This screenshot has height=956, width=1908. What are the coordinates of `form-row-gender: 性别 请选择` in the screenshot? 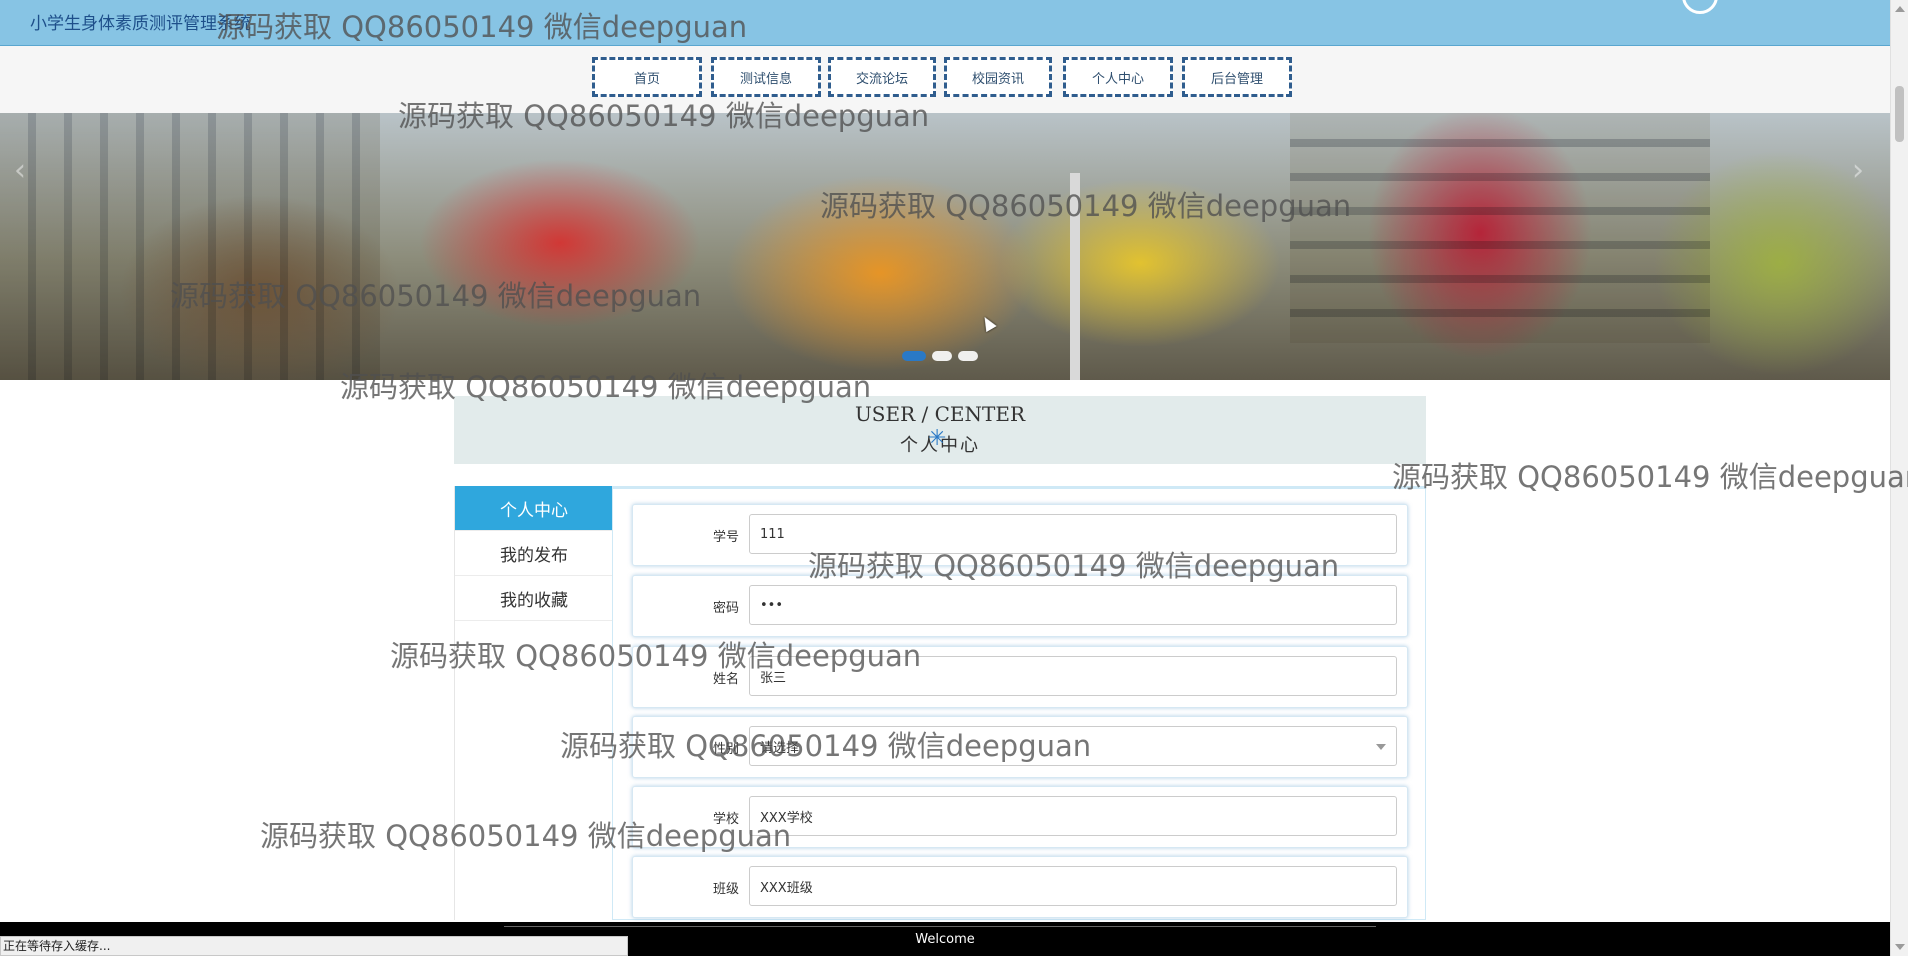 It's located at (1020, 747).